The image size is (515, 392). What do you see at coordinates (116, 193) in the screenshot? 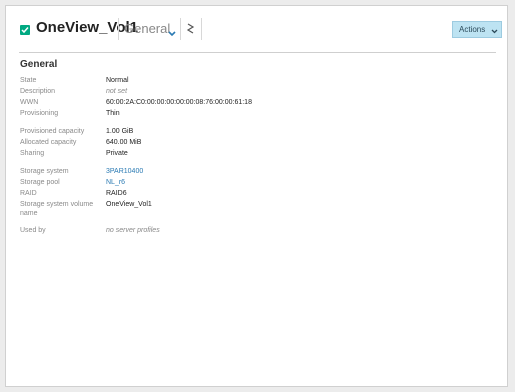
I see `value-raid: RAID6` at bounding box center [116, 193].